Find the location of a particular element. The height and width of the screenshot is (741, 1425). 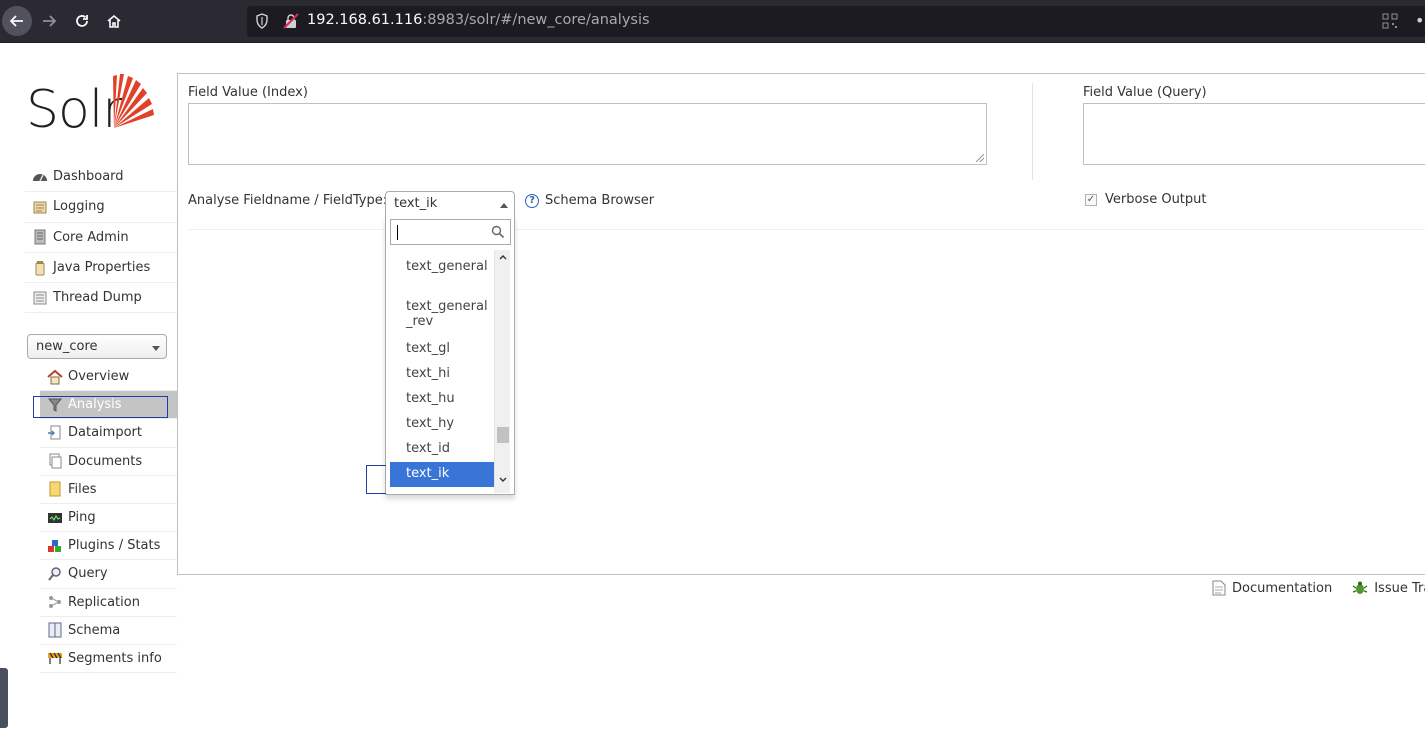

menu-item-label: Logging is located at coordinates (79, 207).